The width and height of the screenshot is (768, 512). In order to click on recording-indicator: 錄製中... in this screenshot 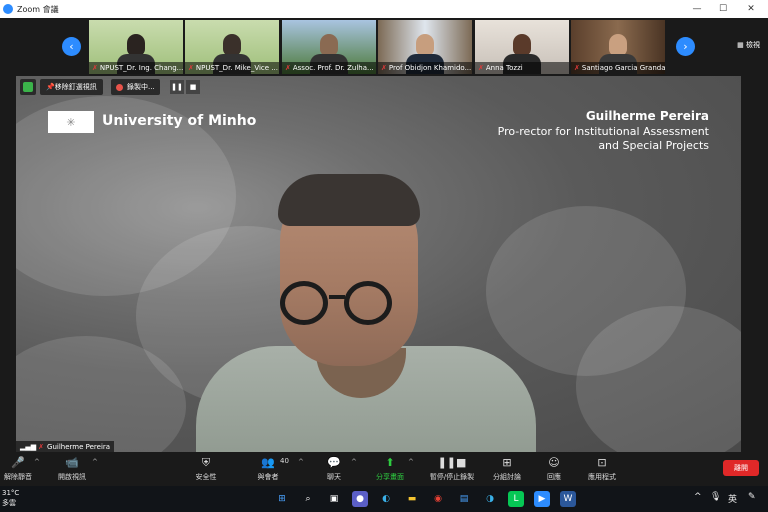, I will do `click(135, 87)`.